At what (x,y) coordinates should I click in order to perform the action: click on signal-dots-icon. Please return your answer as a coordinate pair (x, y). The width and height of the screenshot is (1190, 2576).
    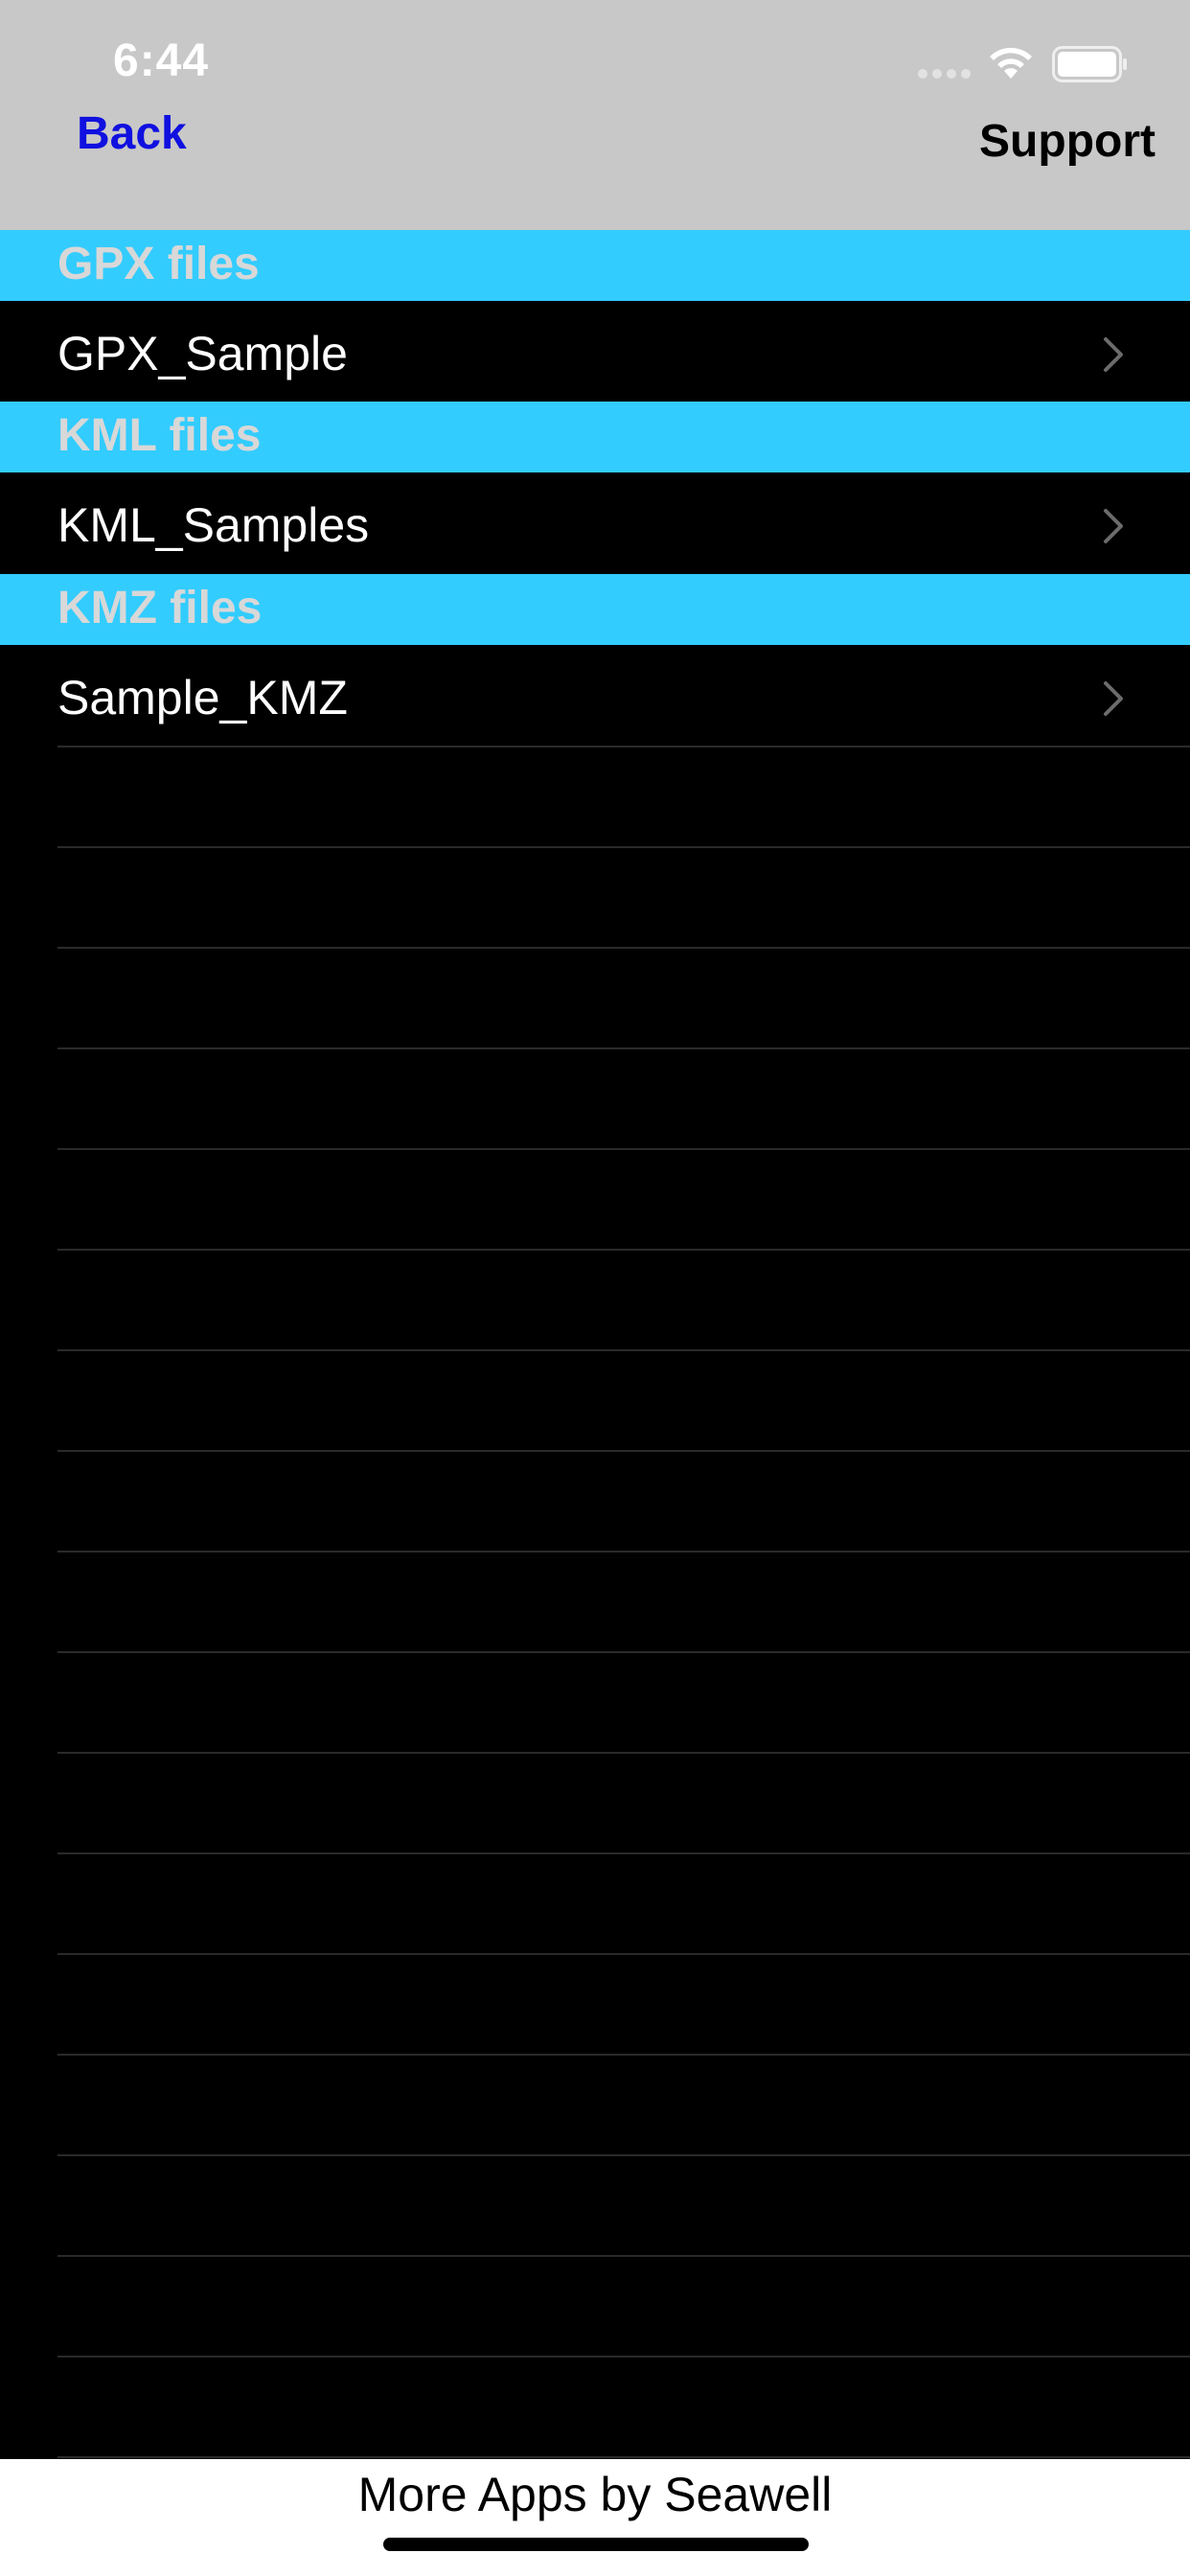
    Looking at the image, I should click on (945, 72).